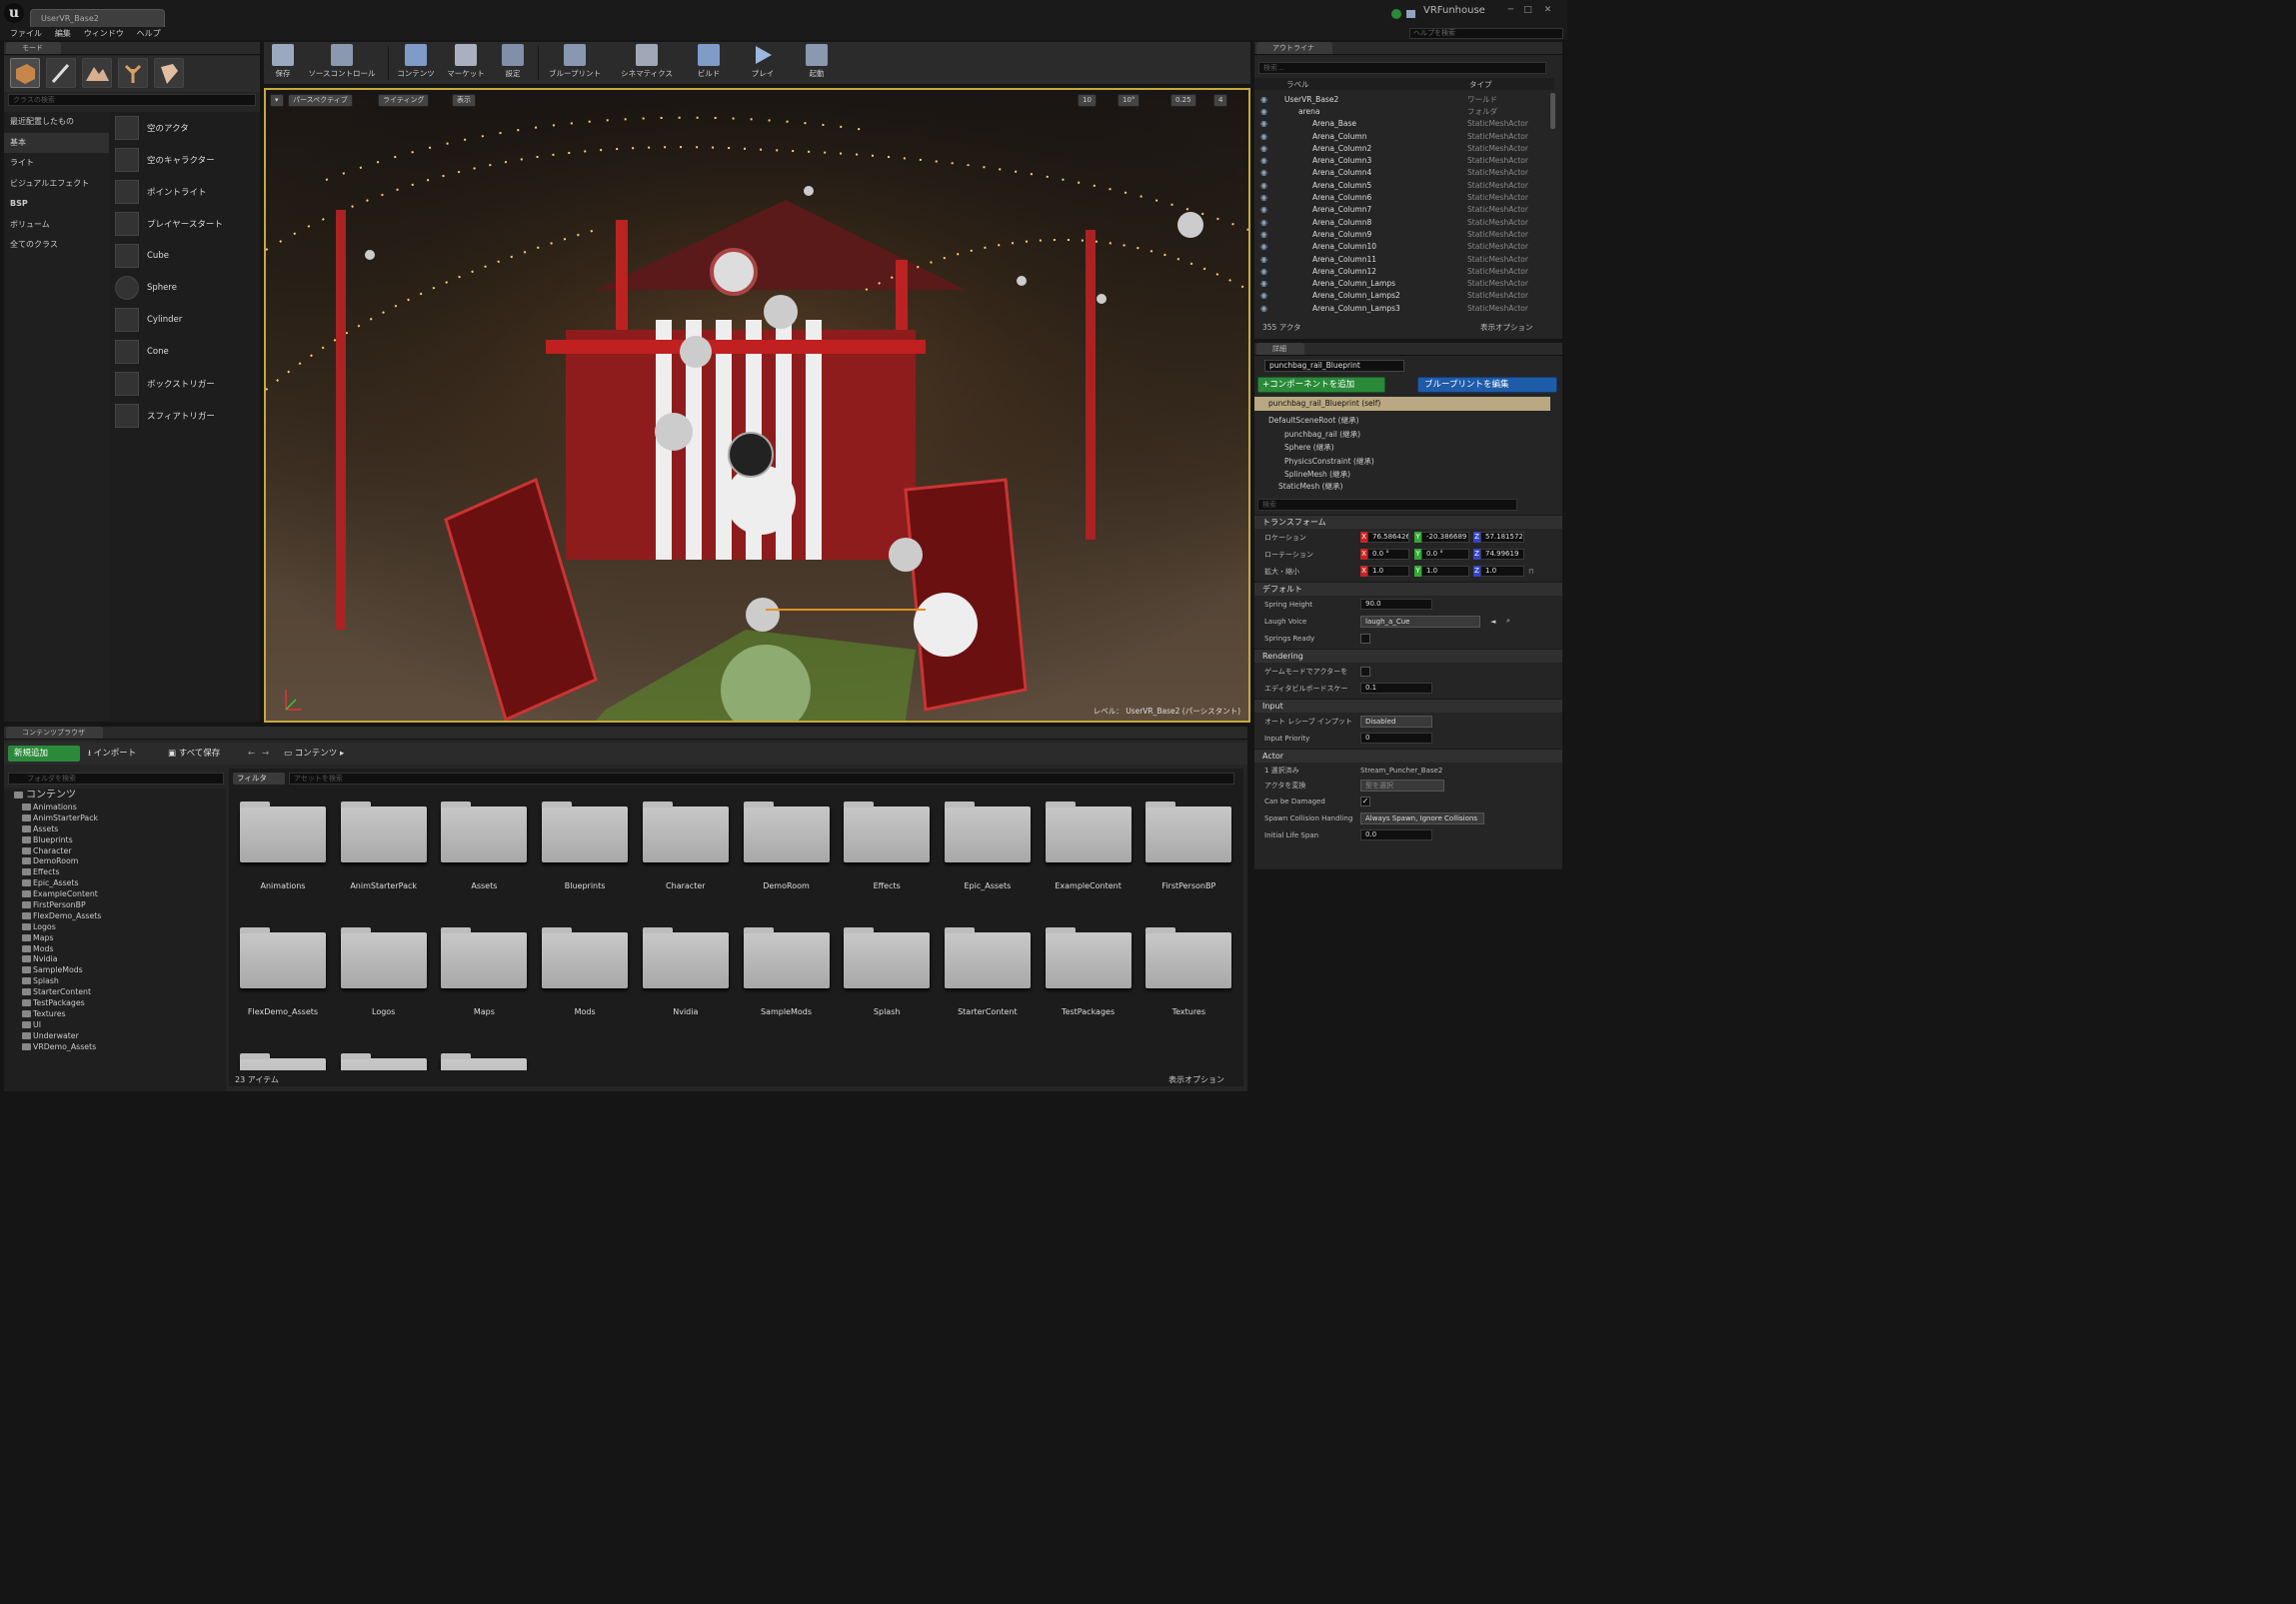 This screenshot has height=1604, width=2296. Describe the element at coordinates (1406, 448) in the screenshot. I see `component-row: Sphere (継承)` at that location.